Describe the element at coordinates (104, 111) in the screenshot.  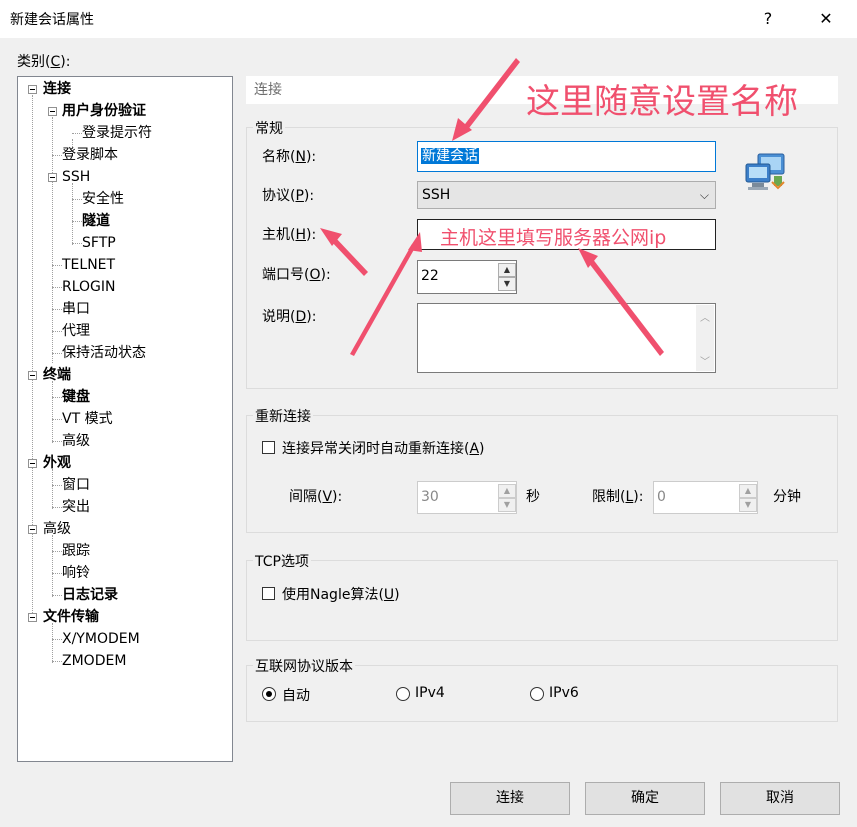
I see `tree-item-user-auth: 用户身份验证` at that location.